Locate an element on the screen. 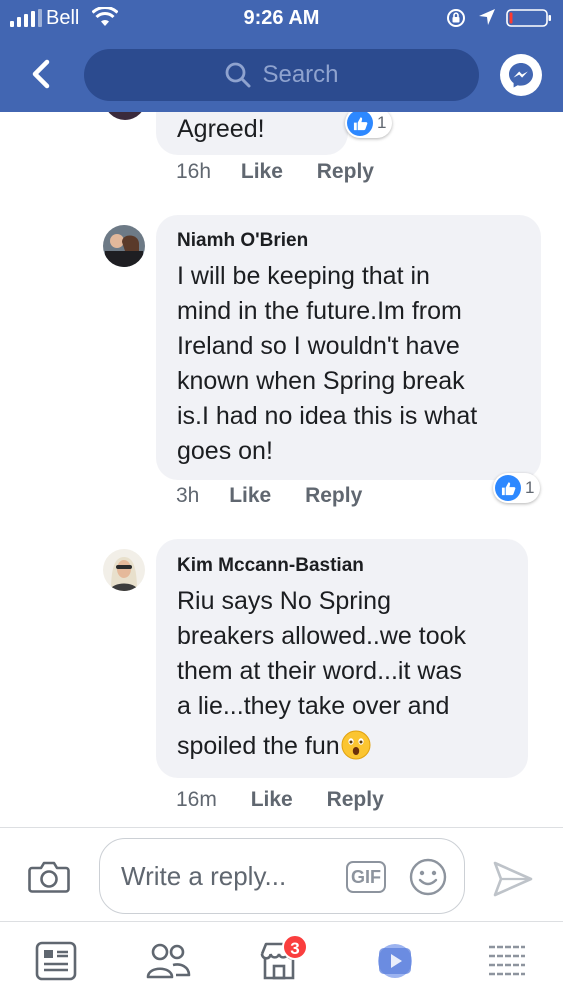  comment-text-line: spoiled the fun is located at coordinates (258, 746).